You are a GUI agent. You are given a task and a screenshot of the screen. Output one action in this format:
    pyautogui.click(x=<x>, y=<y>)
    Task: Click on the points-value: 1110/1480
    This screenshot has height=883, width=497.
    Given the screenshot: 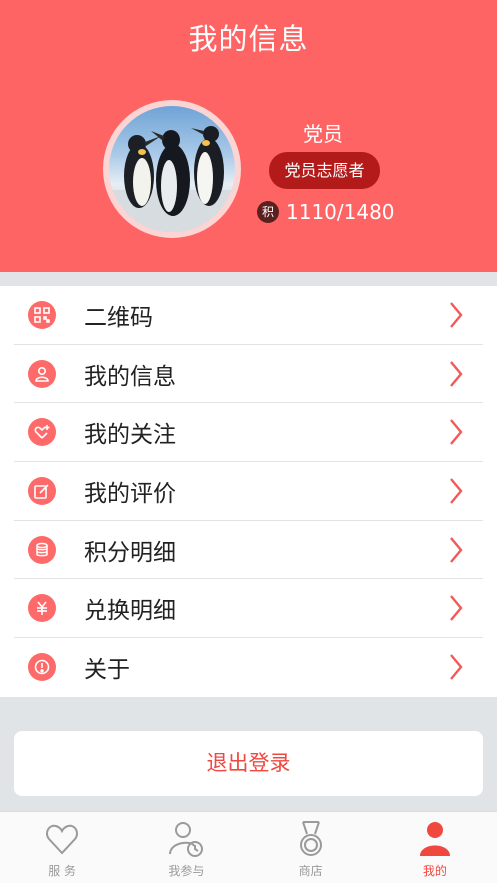 What is the action you would take?
    pyautogui.click(x=340, y=212)
    